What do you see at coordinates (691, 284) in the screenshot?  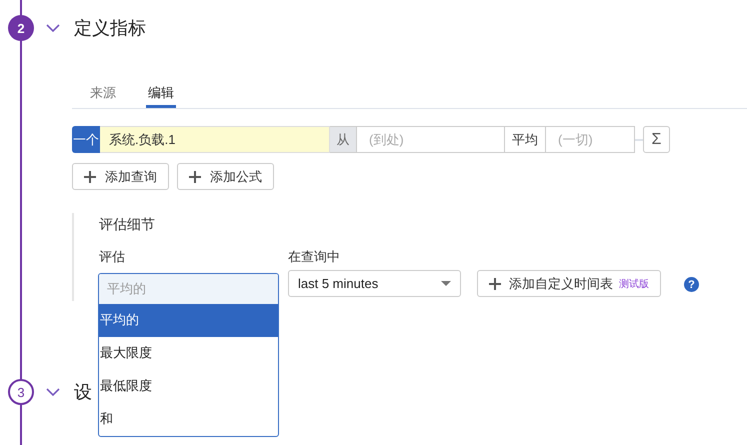 I see `help-icon: ?` at bounding box center [691, 284].